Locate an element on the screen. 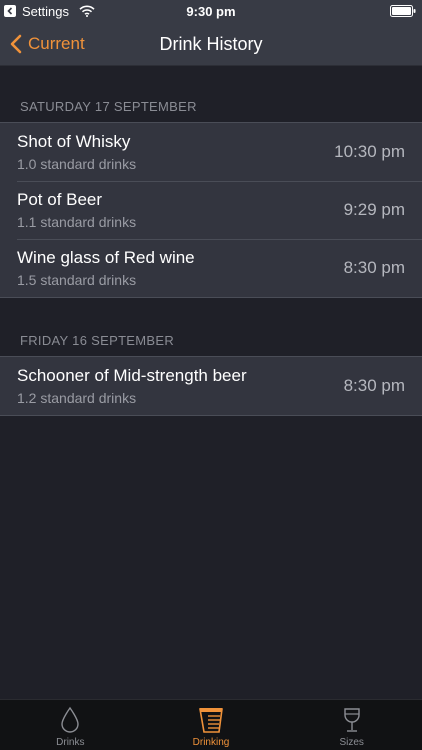 Image resolution: width=422 pixels, height=750 pixels. standard-drinks: 1.5 standard drinks is located at coordinates (77, 280).